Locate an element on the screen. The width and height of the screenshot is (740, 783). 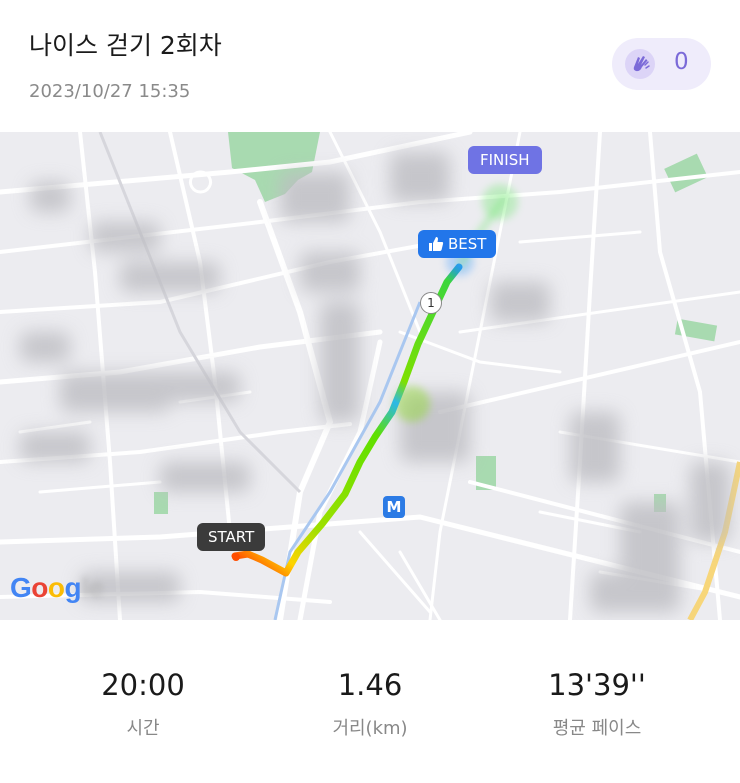
google-logo: Google is located at coordinates (57, 587).